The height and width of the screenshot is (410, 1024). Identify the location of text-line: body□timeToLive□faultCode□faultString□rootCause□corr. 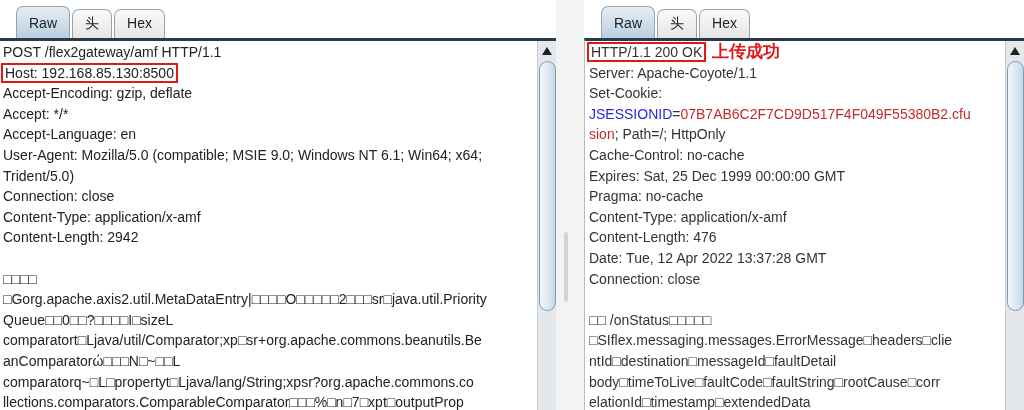
(765, 381).